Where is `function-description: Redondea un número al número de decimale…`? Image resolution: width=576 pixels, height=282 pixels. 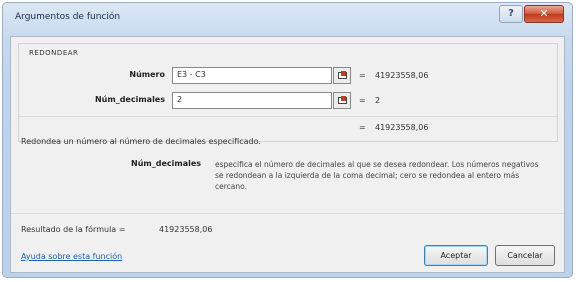 function-description: Redondea un número al número de decimale… is located at coordinates (141, 141).